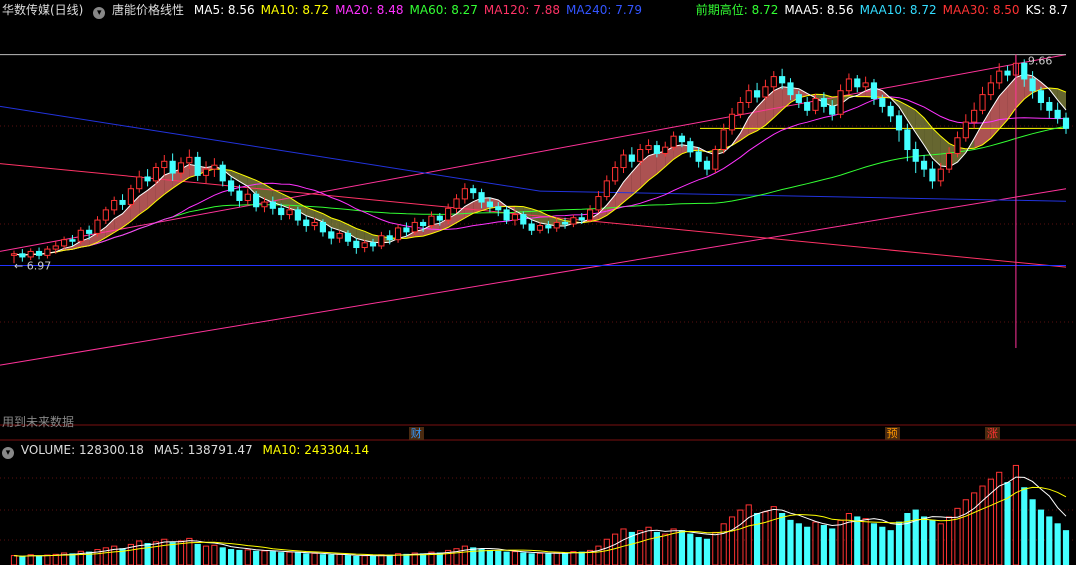 This screenshot has height=565, width=1076. I want to click on legend-前期高位: 前期高位: 8.72, so click(737, 10).